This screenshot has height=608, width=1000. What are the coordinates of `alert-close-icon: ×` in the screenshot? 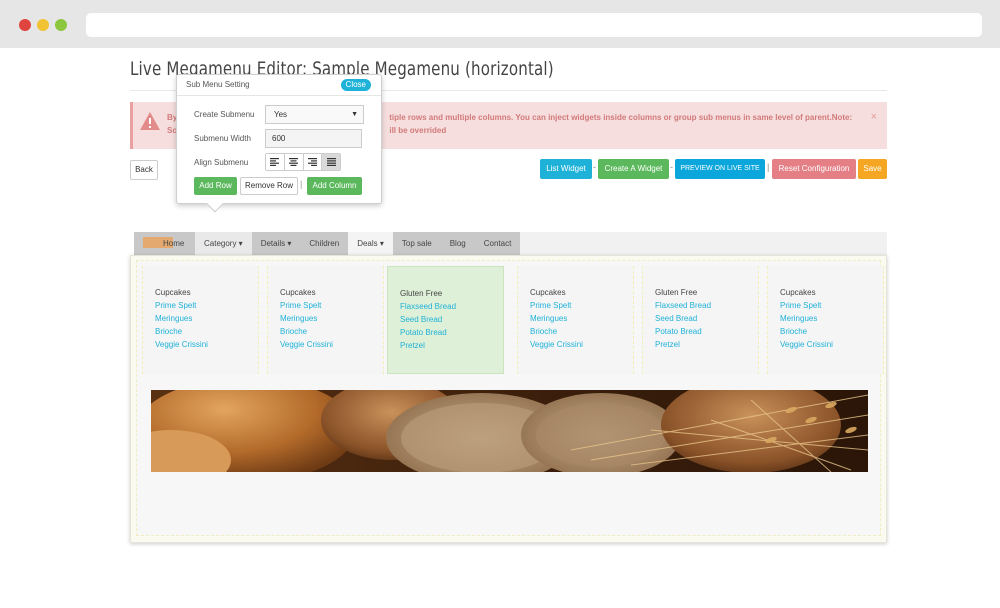 It's located at (874, 117).